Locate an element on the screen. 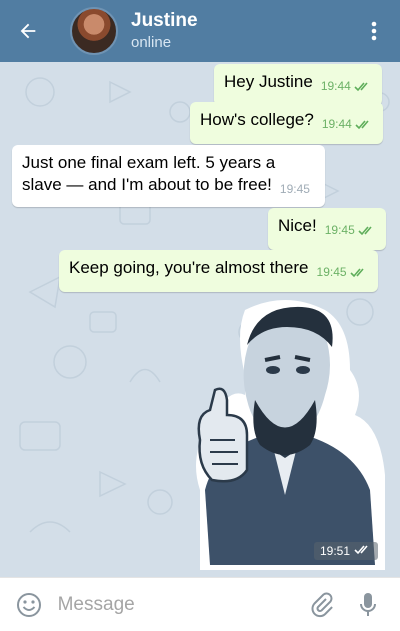 The width and height of the screenshot is (400, 631). message-bubble-outgoing: Keep going, you're almost there 19:45 is located at coordinates (218, 271).